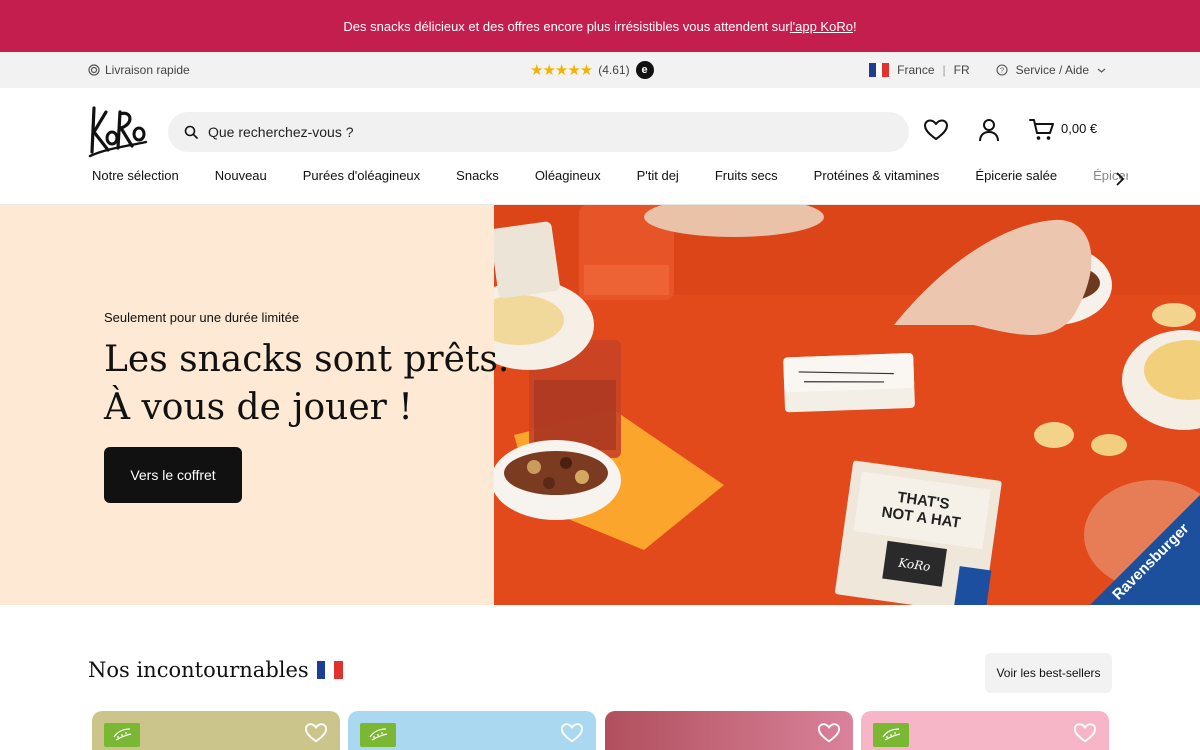  I want to click on view-bestsellers-button: Voir les best-sellers, so click(1048, 673).